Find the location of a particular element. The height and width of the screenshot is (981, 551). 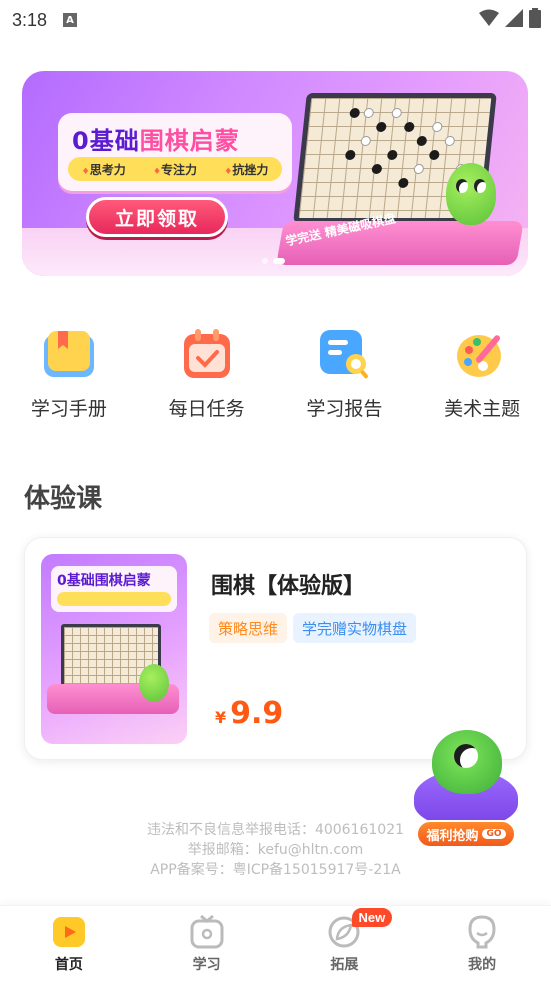

carousel-dot is located at coordinates (265, 261).